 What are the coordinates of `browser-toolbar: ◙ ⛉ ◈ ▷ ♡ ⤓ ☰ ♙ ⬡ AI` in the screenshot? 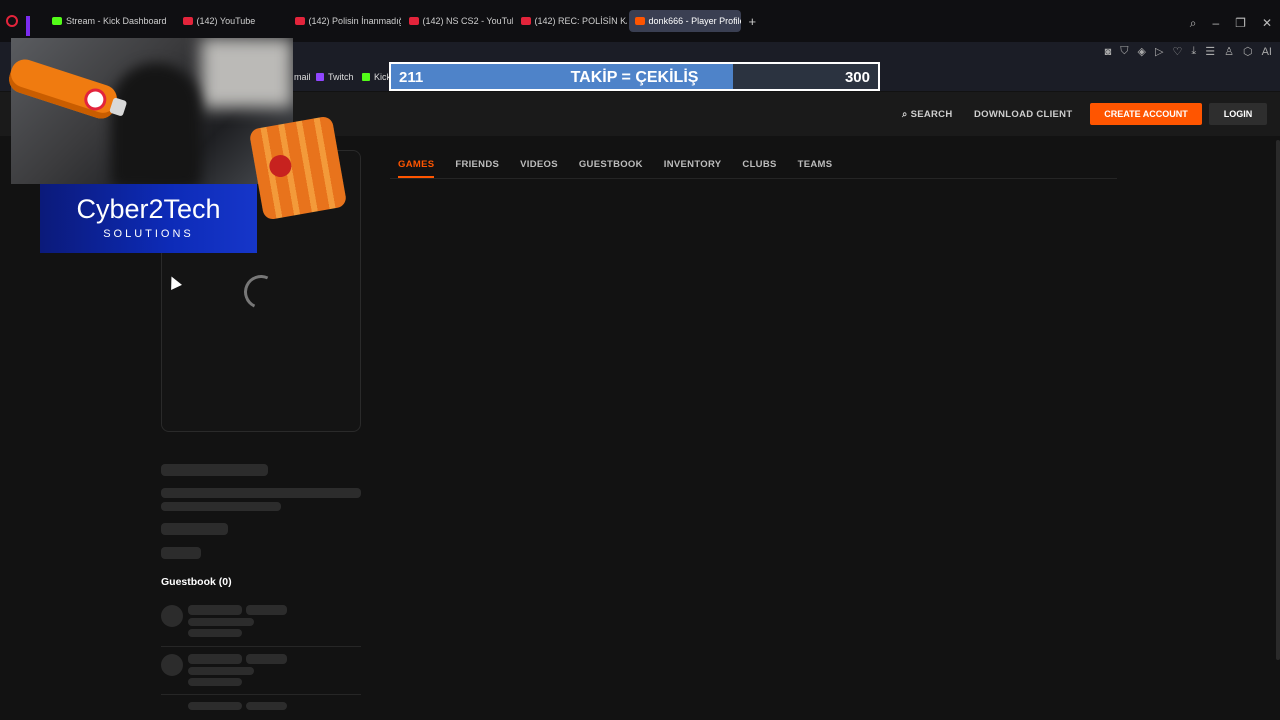 It's located at (1188, 51).